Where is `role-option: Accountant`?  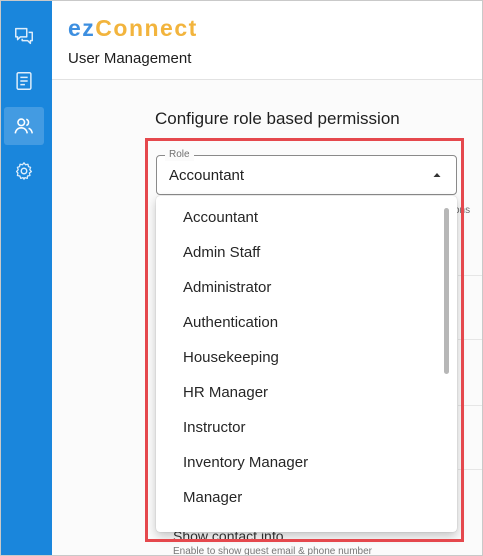
role-option: Accountant is located at coordinates (298, 217).